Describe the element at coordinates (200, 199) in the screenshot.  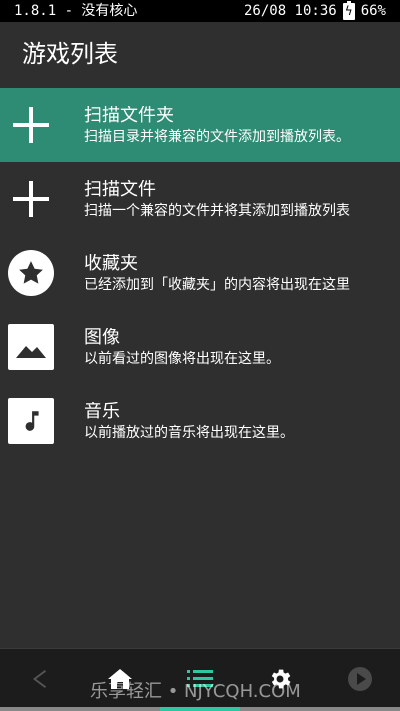
I see `list-item-scan-file: 扫描文件 扫描一个兼容的文件并将其添加到播放列表` at that location.